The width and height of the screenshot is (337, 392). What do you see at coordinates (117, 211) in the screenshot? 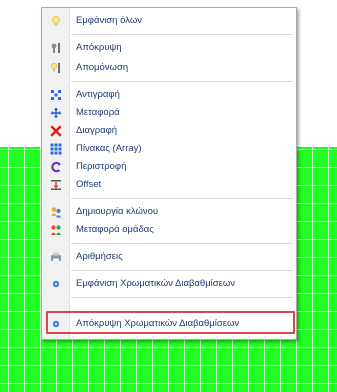
I see `menu-item-label: Δημιουργία κλώνου` at bounding box center [117, 211].